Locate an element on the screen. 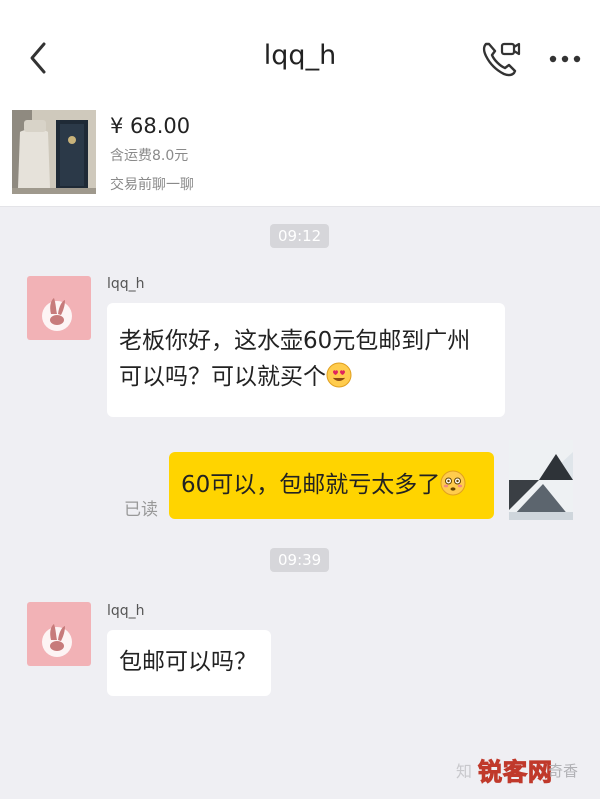  abstract-avatar-icon is located at coordinates (541, 480).